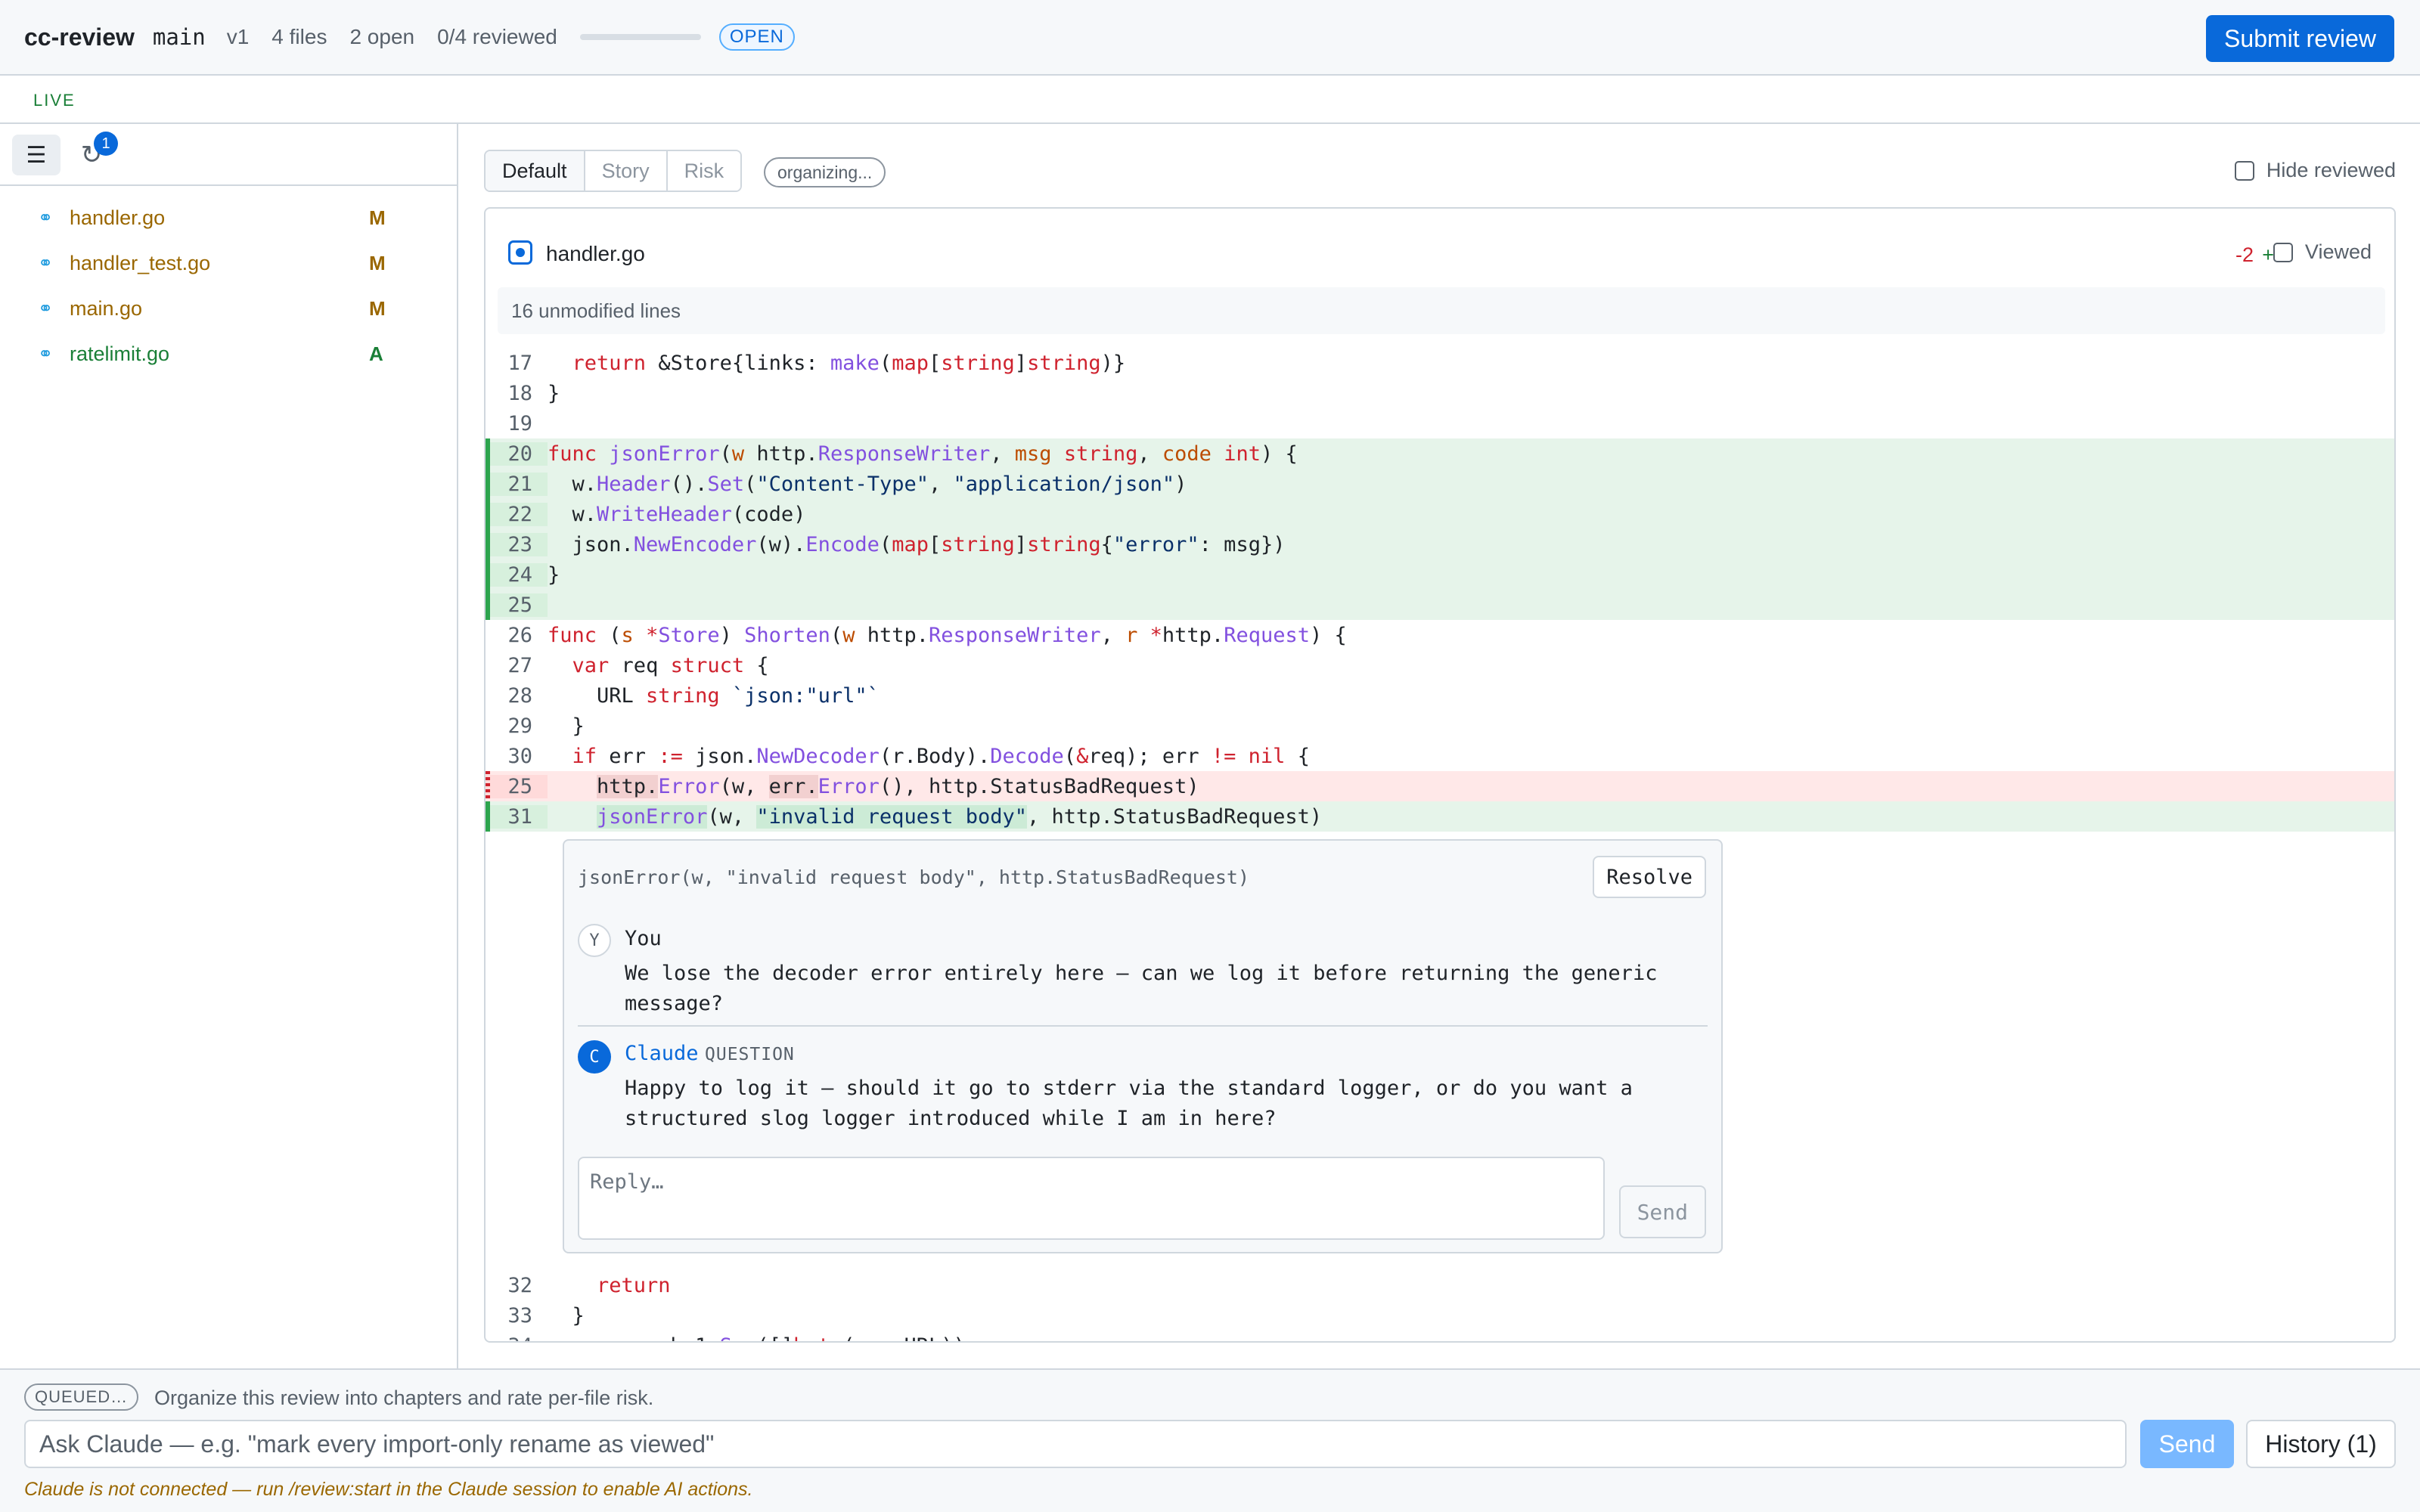  What do you see at coordinates (118, 217) in the screenshot?
I see `file-name: handler.go` at bounding box center [118, 217].